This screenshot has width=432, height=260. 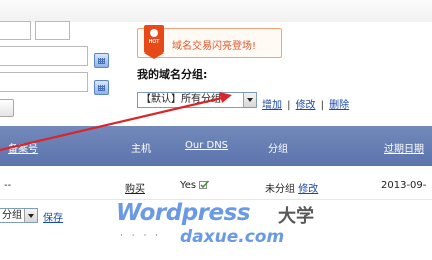 What do you see at coordinates (141, 236) in the screenshot?
I see `watermark-dots: · · · ·` at bounding box center [141, 236].